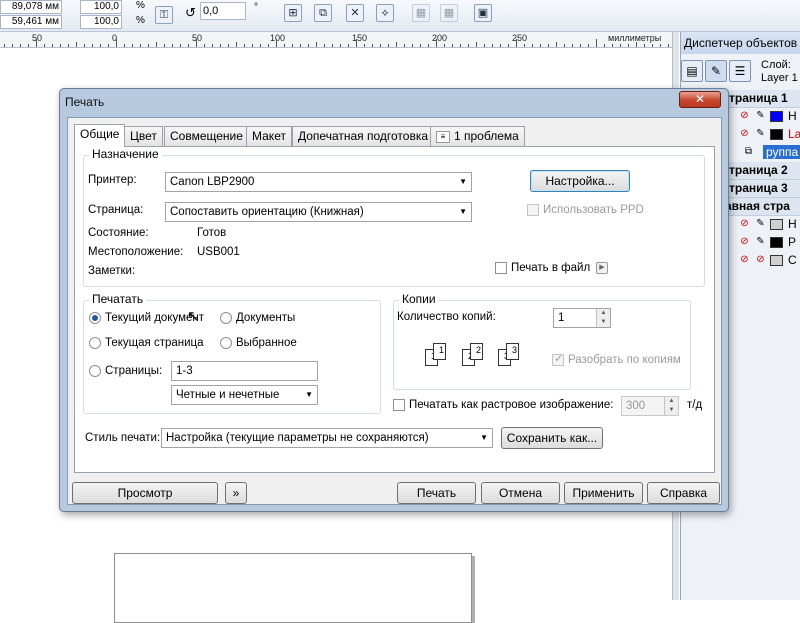 This screenshot has width=800, height=623. Describe the element at coordinates (449, 13) in the screenshot. I see `weld-icon: ▦` at that location.